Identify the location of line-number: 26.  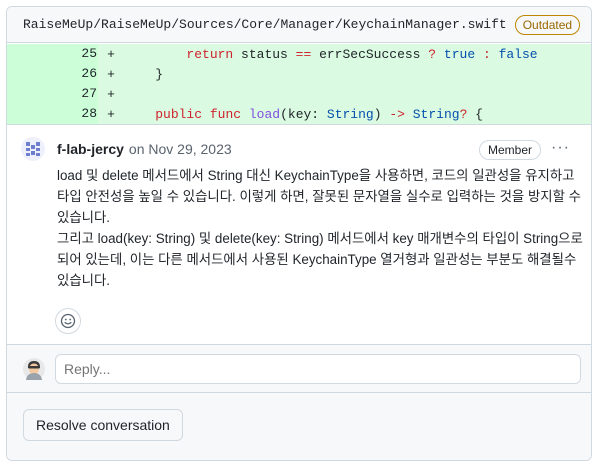
(52, 74).